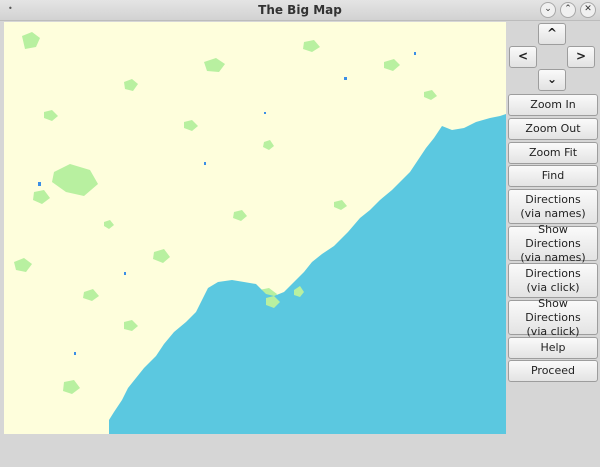 The image size is (600, 467). What do you see at coordinates (553, 129) in the screenshot?
I see `zoom-out-button: Zoom Out` at bounding box center [553, 129].